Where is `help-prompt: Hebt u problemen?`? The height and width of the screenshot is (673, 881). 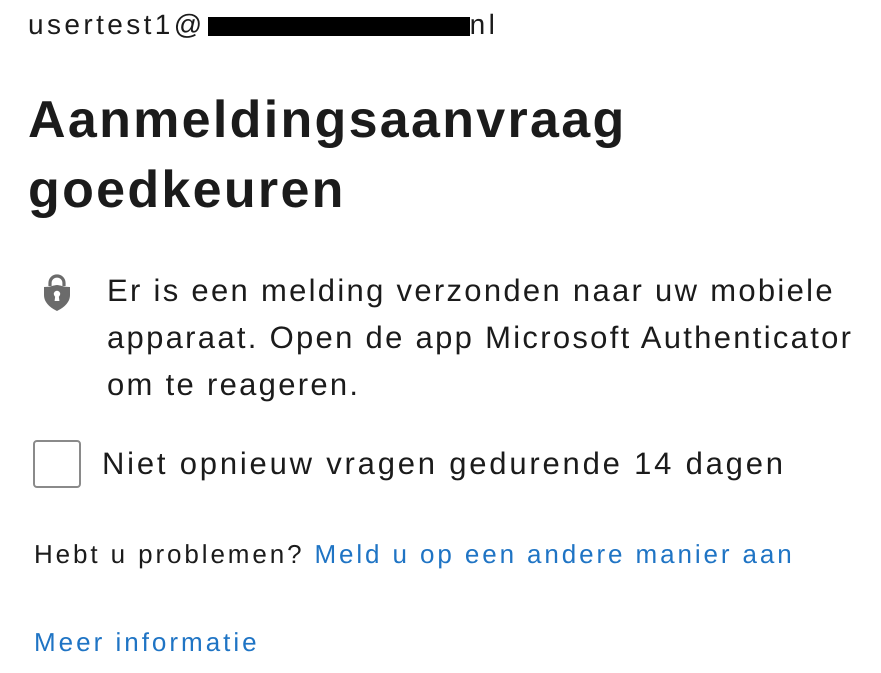
help-prompt: Hebt u problemen? is located at coordinates (169, 554).